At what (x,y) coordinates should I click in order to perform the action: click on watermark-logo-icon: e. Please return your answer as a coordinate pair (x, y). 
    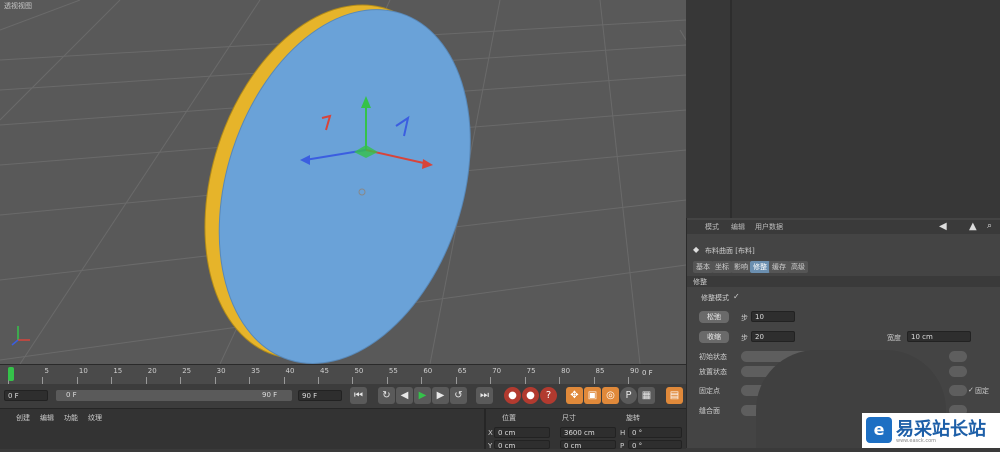
    Looking at the image, I should click on (879, 430).